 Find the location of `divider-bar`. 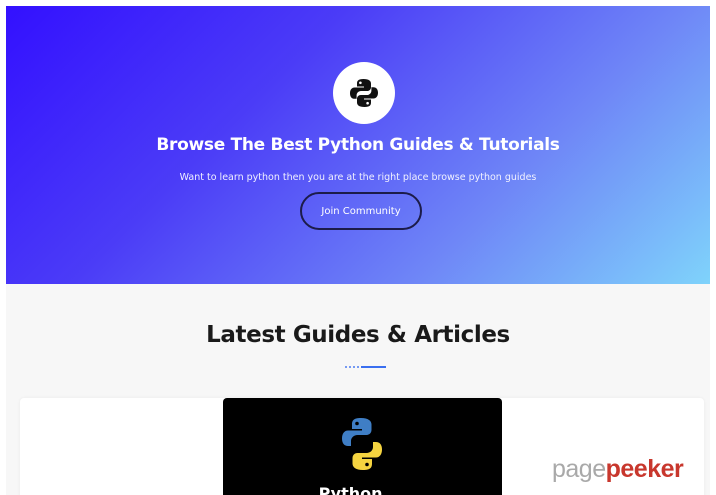

divider-bar is located at coordinates (373, 367).